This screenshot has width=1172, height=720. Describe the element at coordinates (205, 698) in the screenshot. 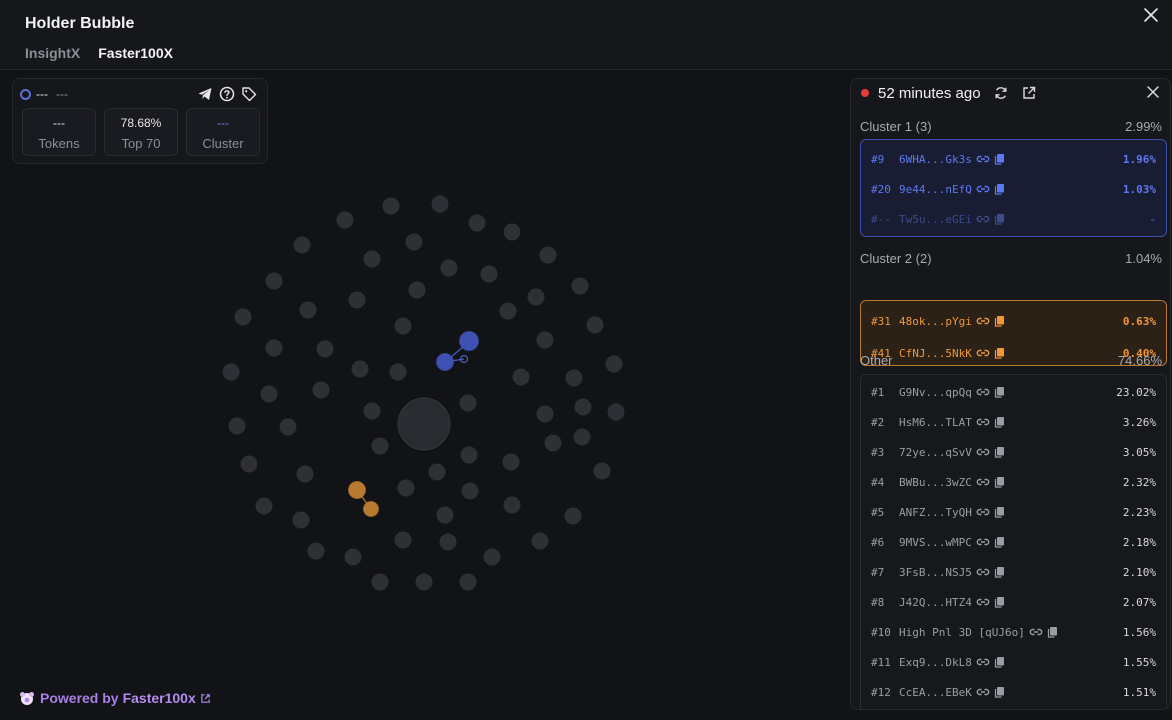

I see `external-link-icon` at that location.